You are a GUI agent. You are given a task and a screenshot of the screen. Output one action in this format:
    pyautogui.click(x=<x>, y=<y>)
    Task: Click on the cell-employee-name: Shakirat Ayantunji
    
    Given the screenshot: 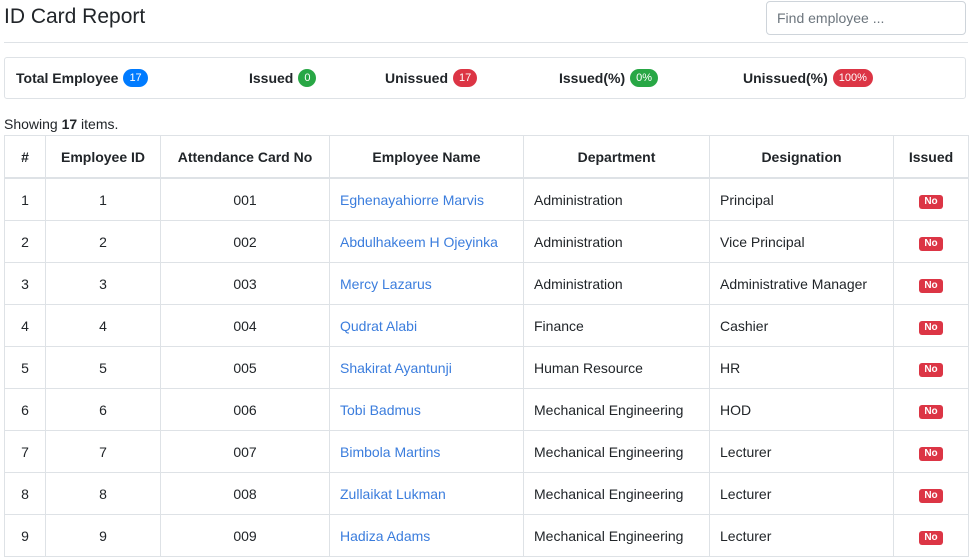 What is the action you would take?
    pyautogui.click(x=426, y=367)
    